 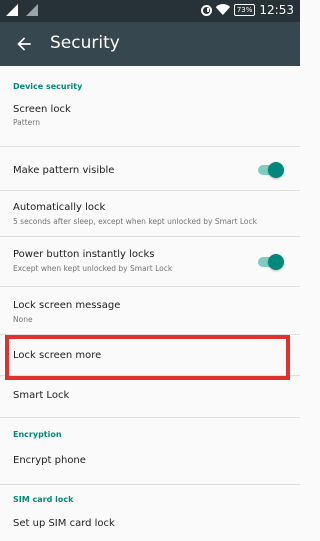 I want to click on screen-lock-item: Screen lock Pattern, so click(x=150, y=125).